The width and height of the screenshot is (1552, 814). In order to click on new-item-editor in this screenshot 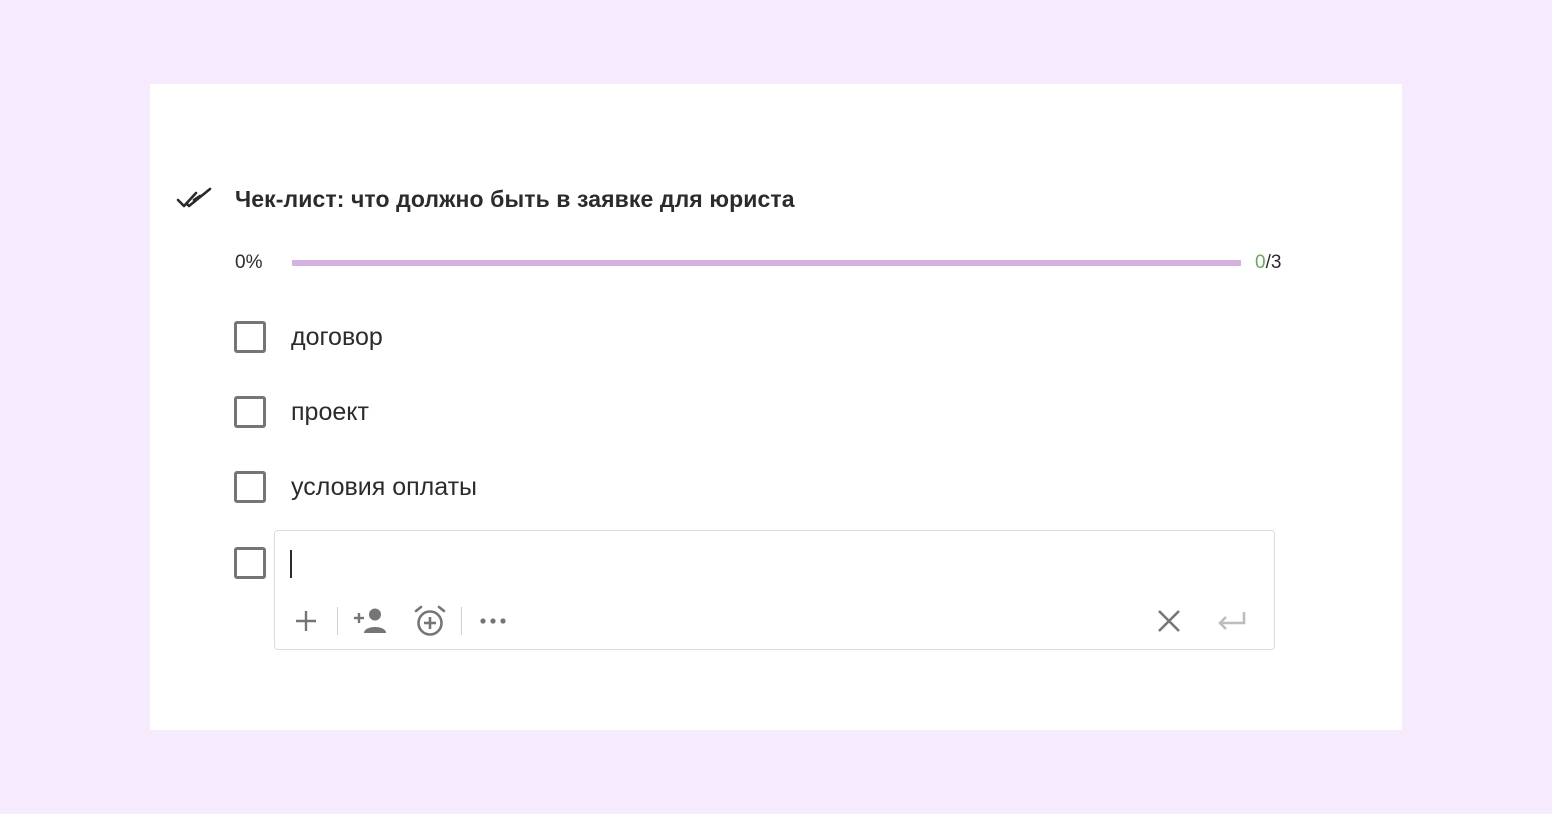, I will do `click(774, 590)`.